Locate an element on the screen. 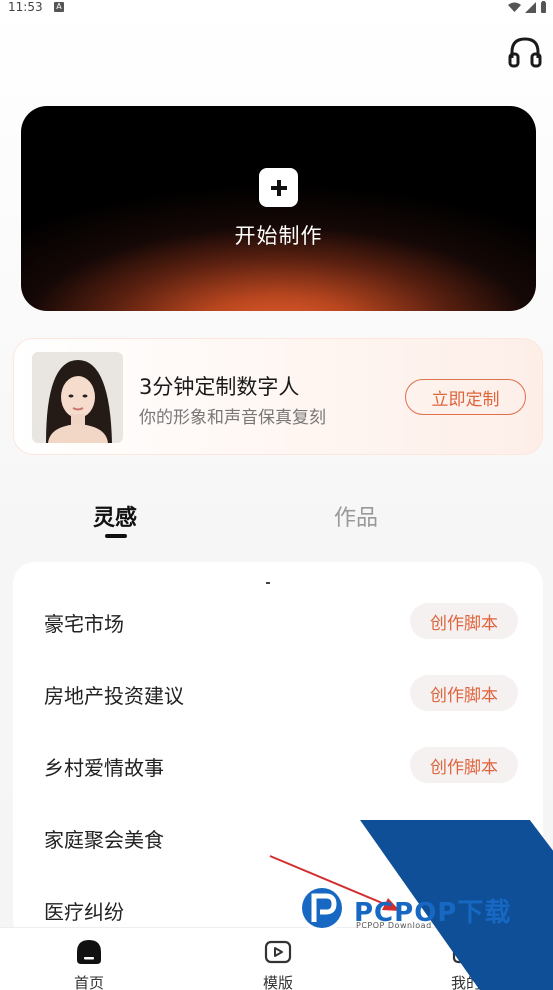 This screenshot has width=553, height=990. nav-label-home: 首页 is located at coordinates (88, 982).